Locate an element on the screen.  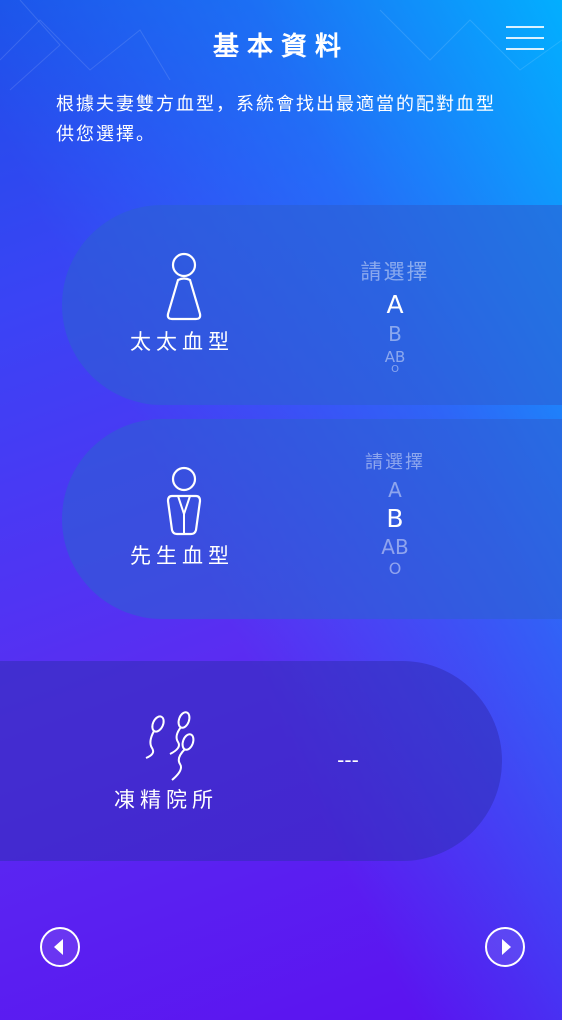
picker-option: A is located at coordinates (395, 490).